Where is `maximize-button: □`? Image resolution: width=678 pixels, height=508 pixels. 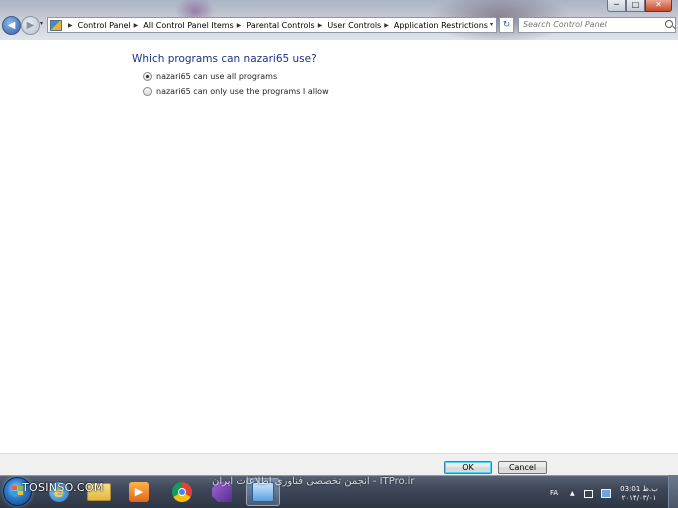 maximize-button: □ is located at coordinates (635, 6).